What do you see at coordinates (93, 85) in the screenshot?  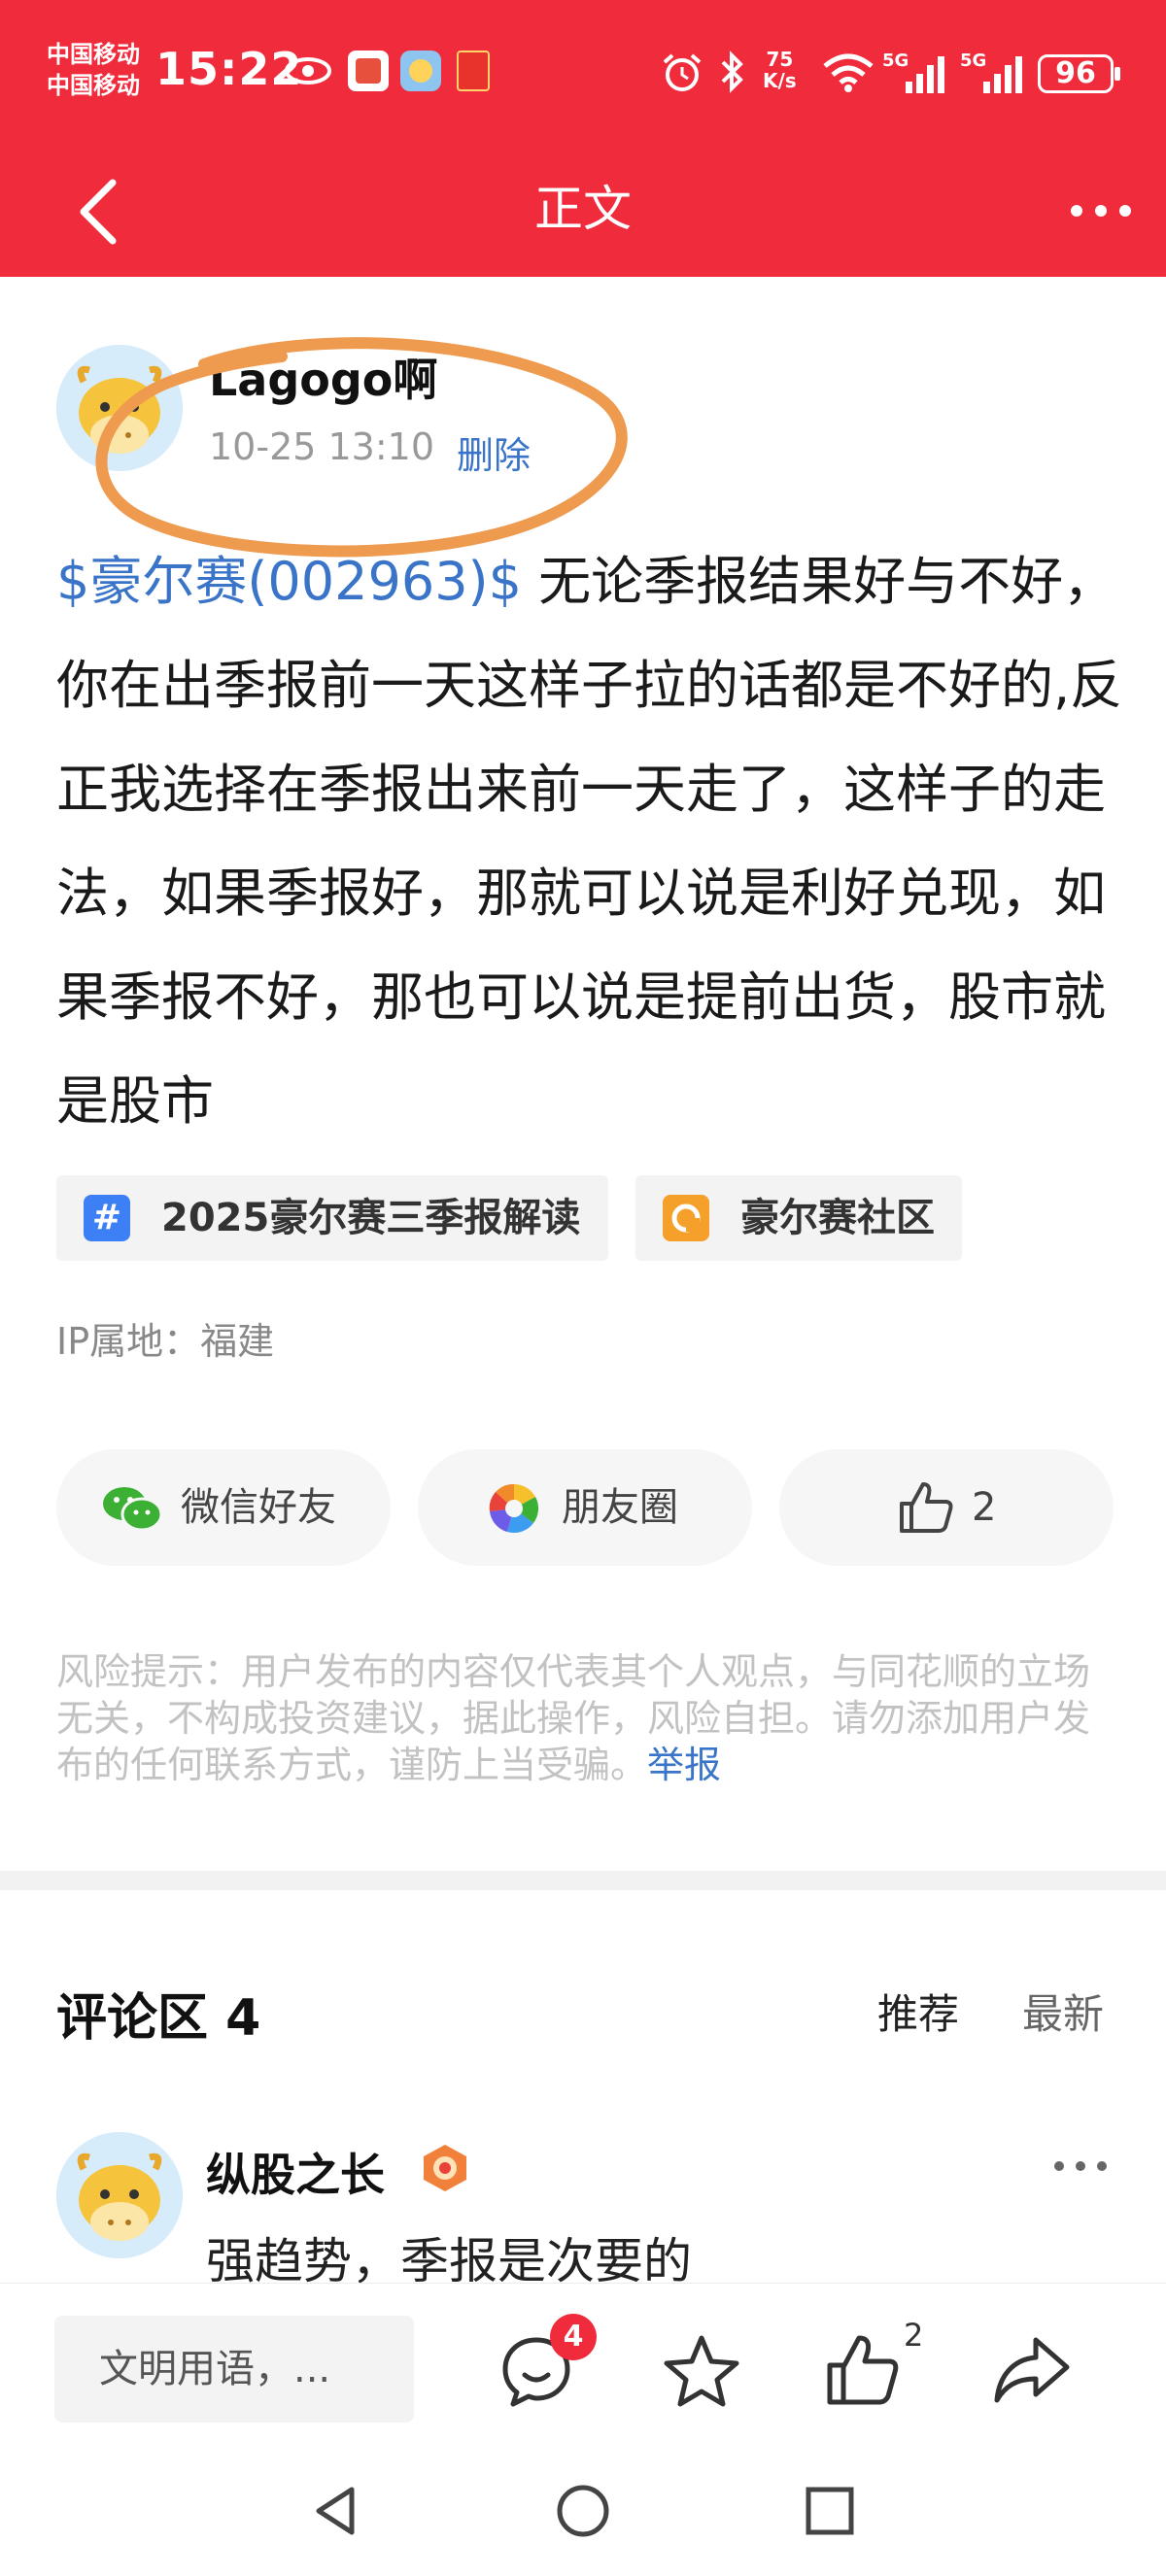 I see `carrier-2: 中国移动` at bounding box center [93, 85].